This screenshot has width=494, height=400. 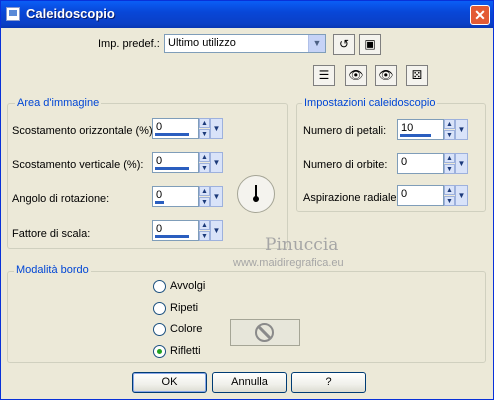 I want to click on orbits-label: Numero di orbite:, so click(x=345, y=165).